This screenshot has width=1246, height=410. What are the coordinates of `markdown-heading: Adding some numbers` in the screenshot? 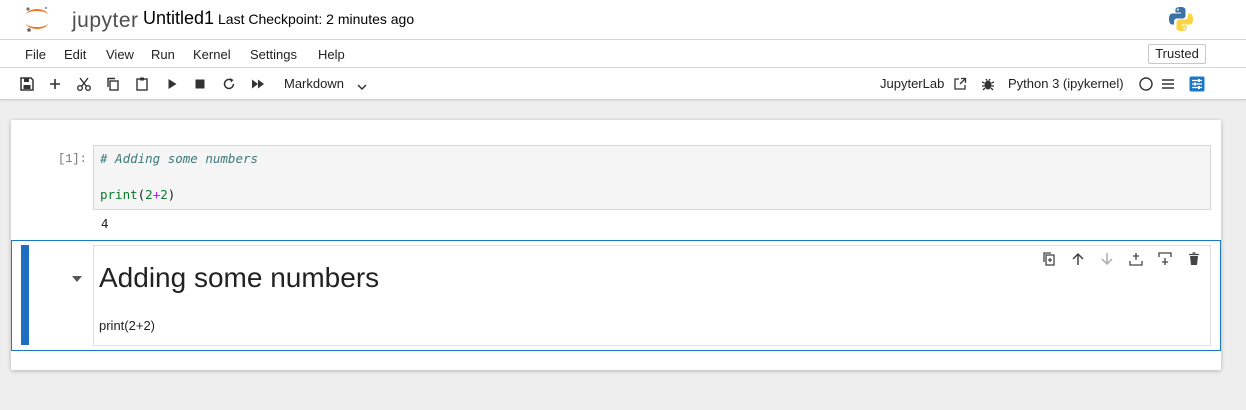 It's located at (239, 277).